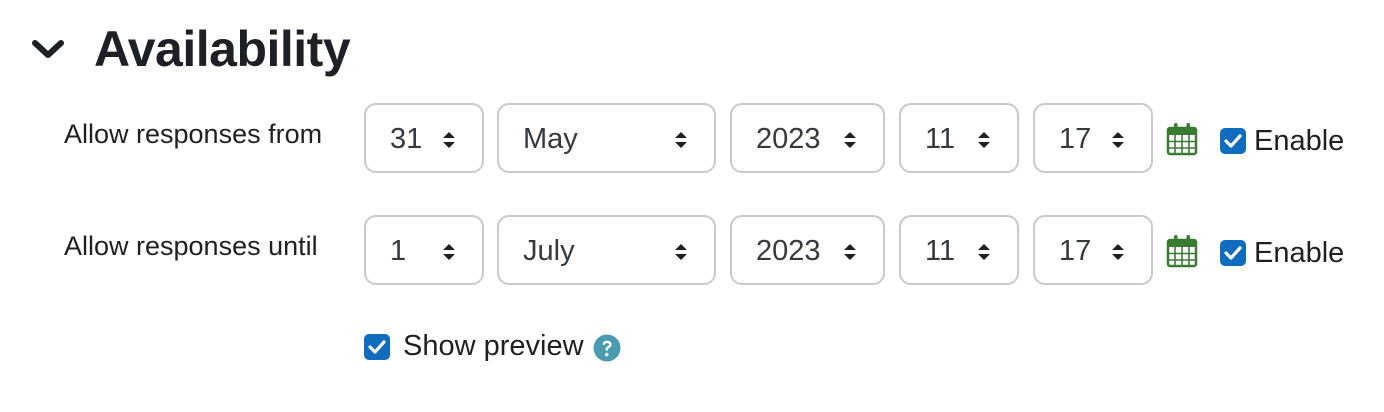 Image resolution: width=1384 pixels, height=412 pixels. Describe the element at coordinates (606, 138) in the screenshot. I see `from-month-select: May` at that location.